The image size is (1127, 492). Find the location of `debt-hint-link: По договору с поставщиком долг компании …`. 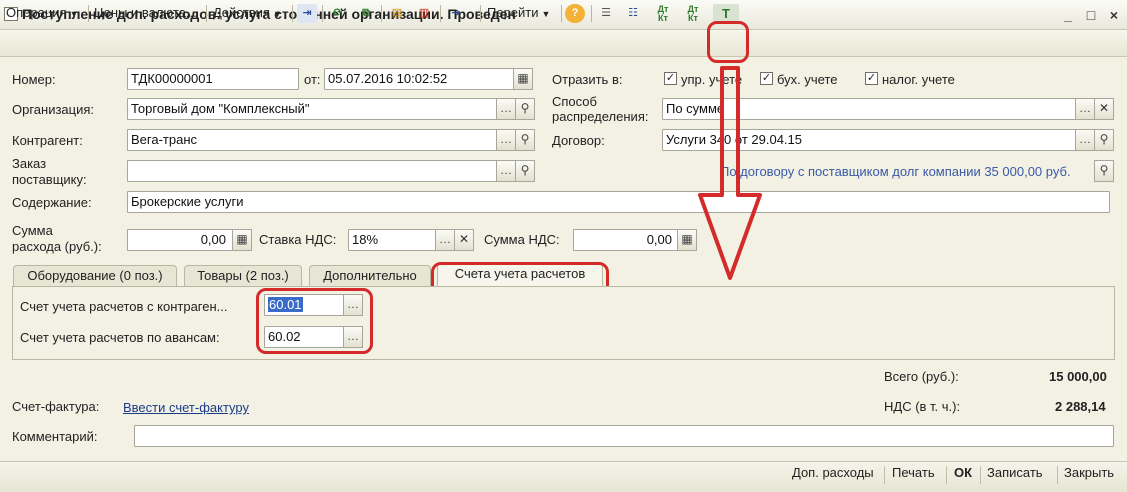

debt-hint-link: По договору с поставщиком долг компании … is located at coordinates (895, 171).